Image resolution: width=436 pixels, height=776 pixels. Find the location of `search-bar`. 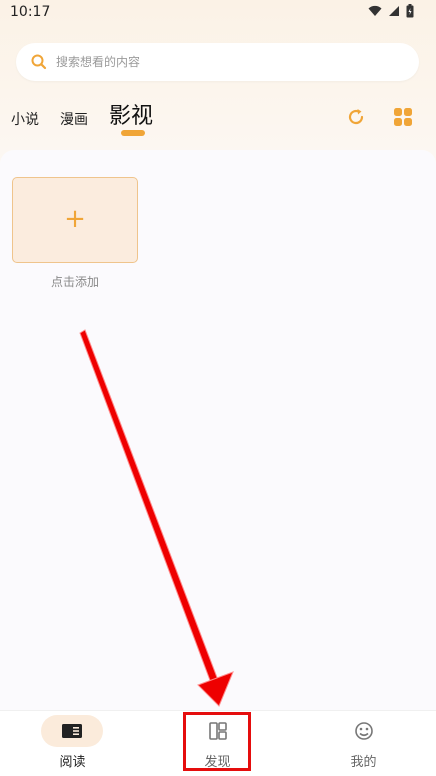

search-bar is located at coordinates (217, 62).